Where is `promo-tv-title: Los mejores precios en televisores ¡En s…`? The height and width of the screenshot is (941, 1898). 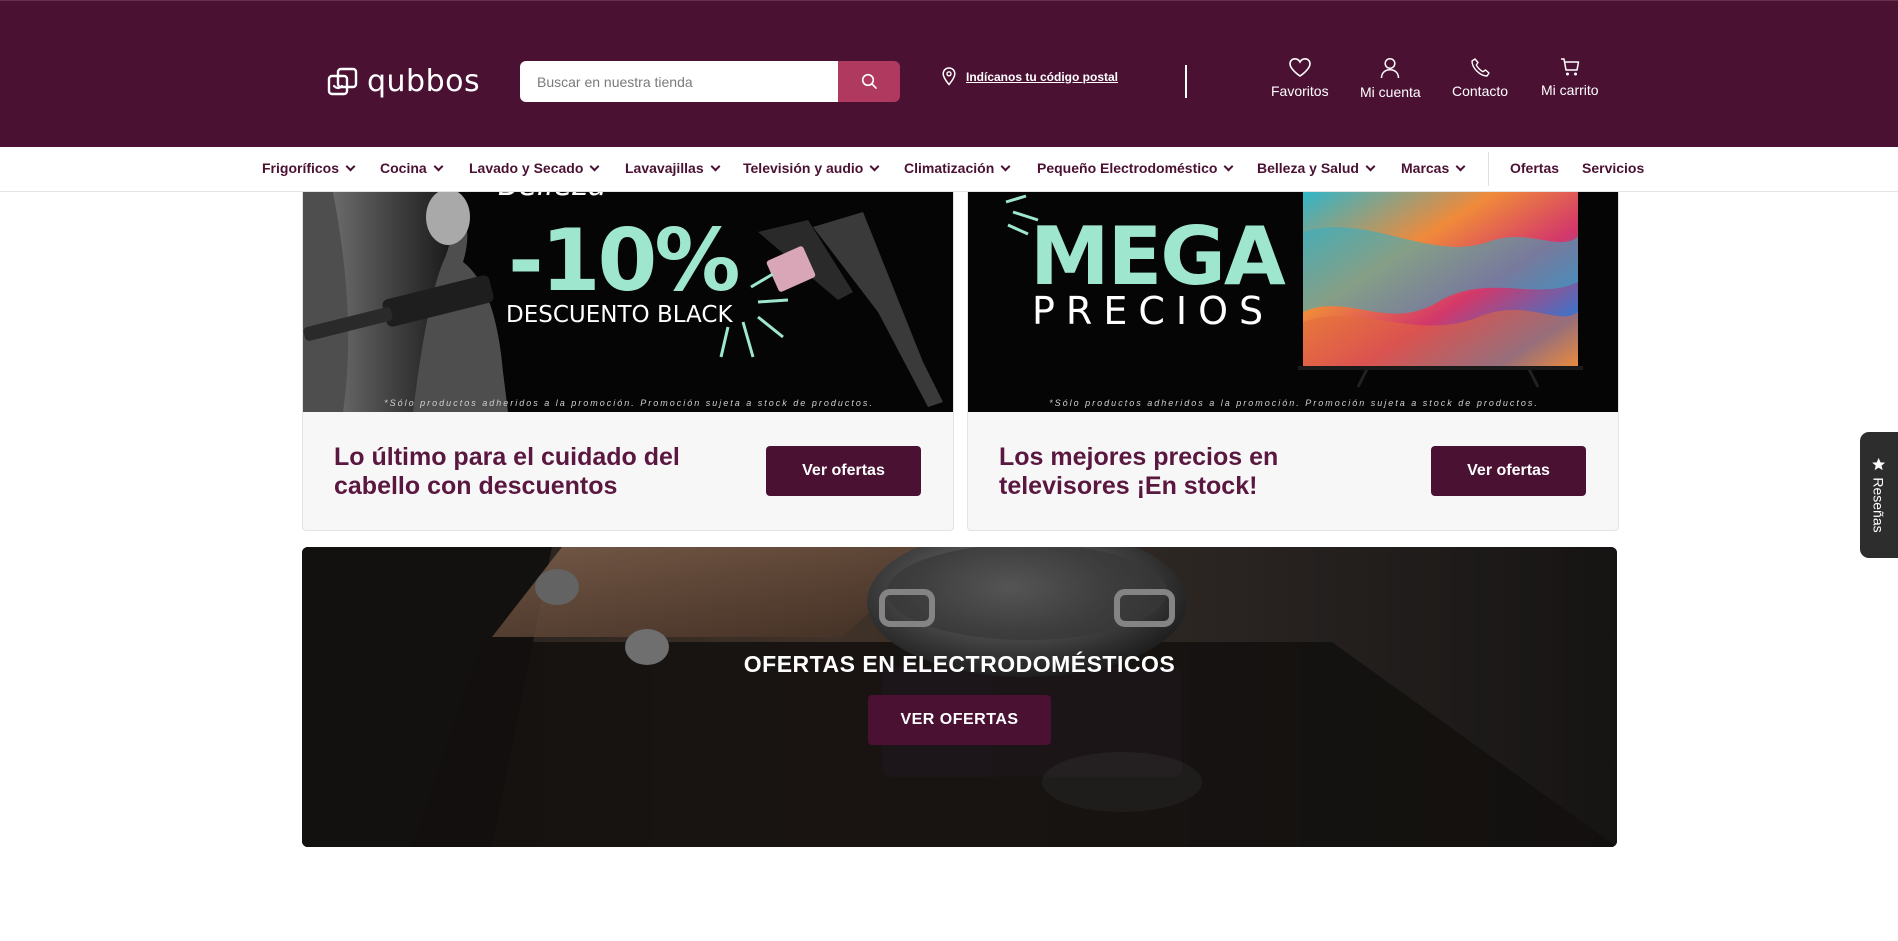
promo-tv-title: Los mejores precios en televisores ¡En s… is located at coordinates (1139, 471).